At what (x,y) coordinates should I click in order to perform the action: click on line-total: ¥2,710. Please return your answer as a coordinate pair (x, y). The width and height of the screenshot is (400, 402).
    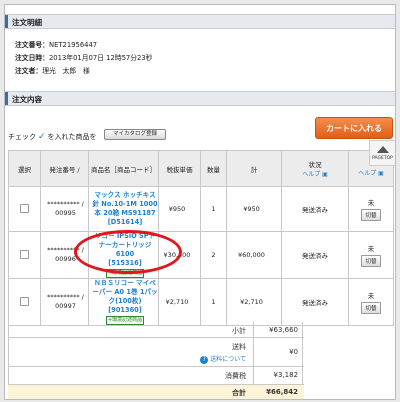
    Looking at the image, I should click on (254, 302).